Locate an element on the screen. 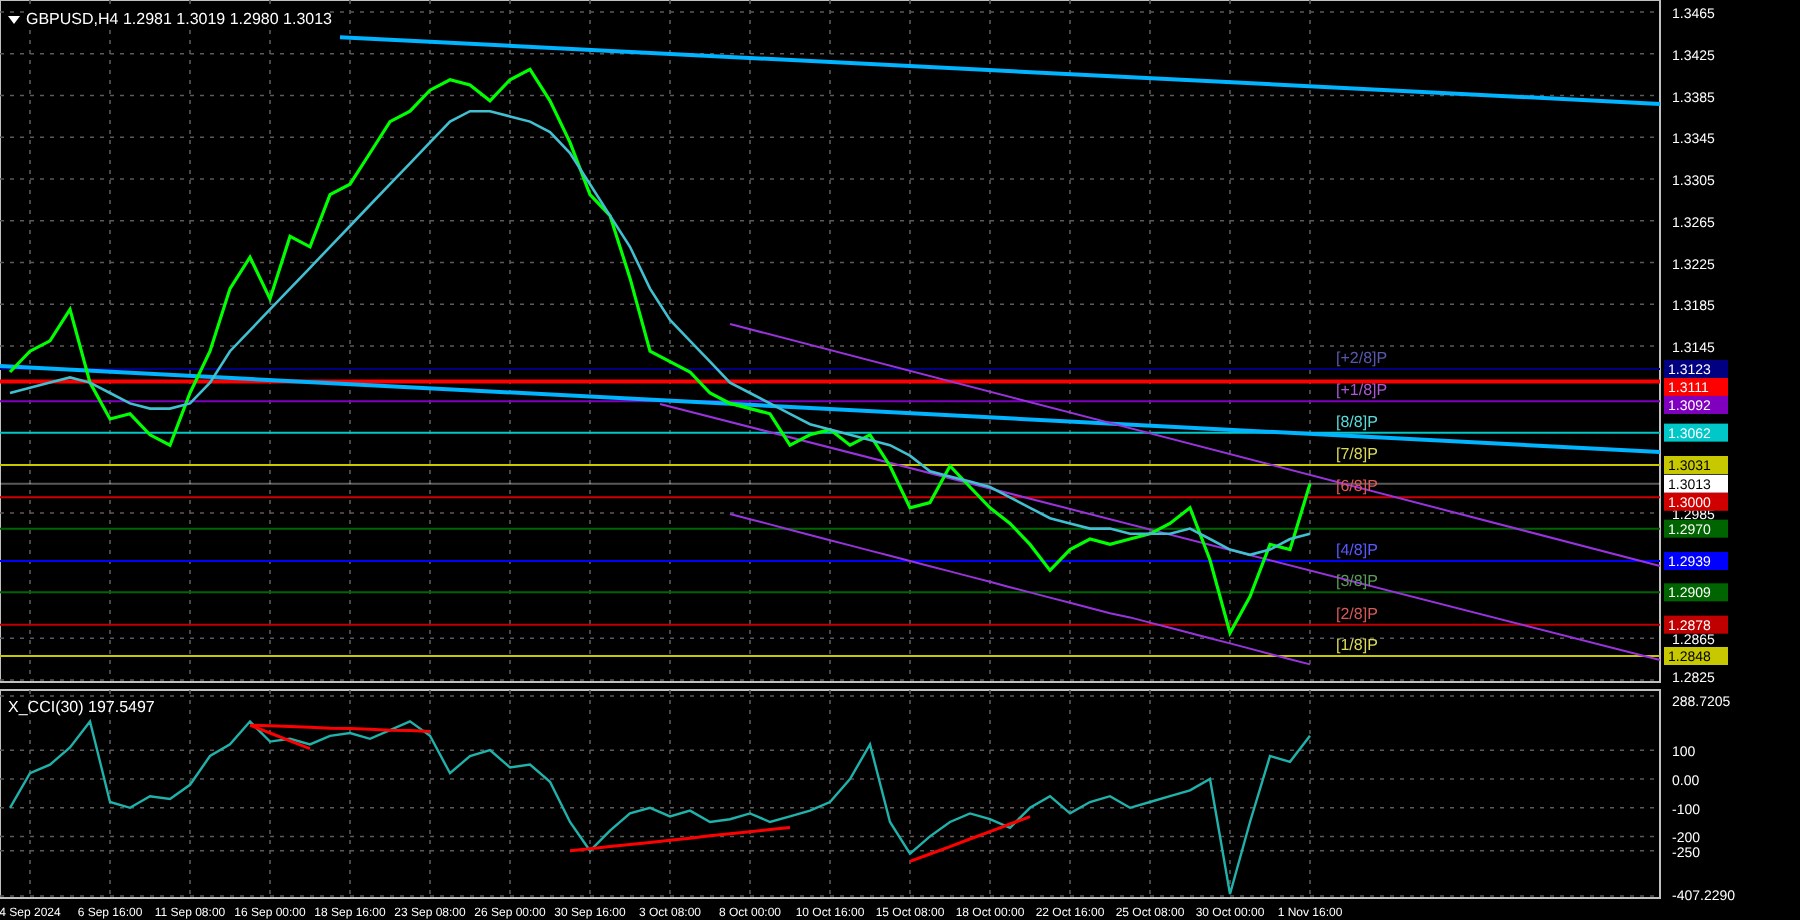 The width and height of the screenshot is (1800, 920). chart-title: GBPUSD,H4 1.2981 1.3019 1.2980 1.3013 is located at coordinates (178, 17).